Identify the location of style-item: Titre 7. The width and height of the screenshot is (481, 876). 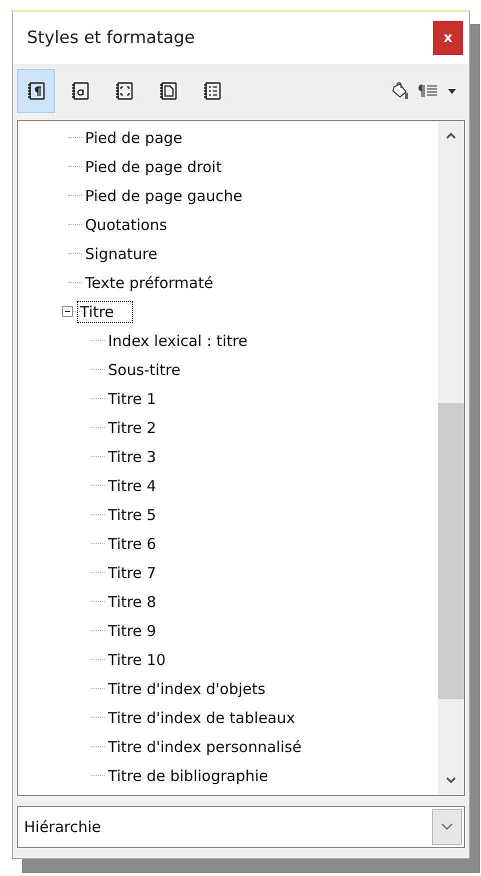
(132, 573).